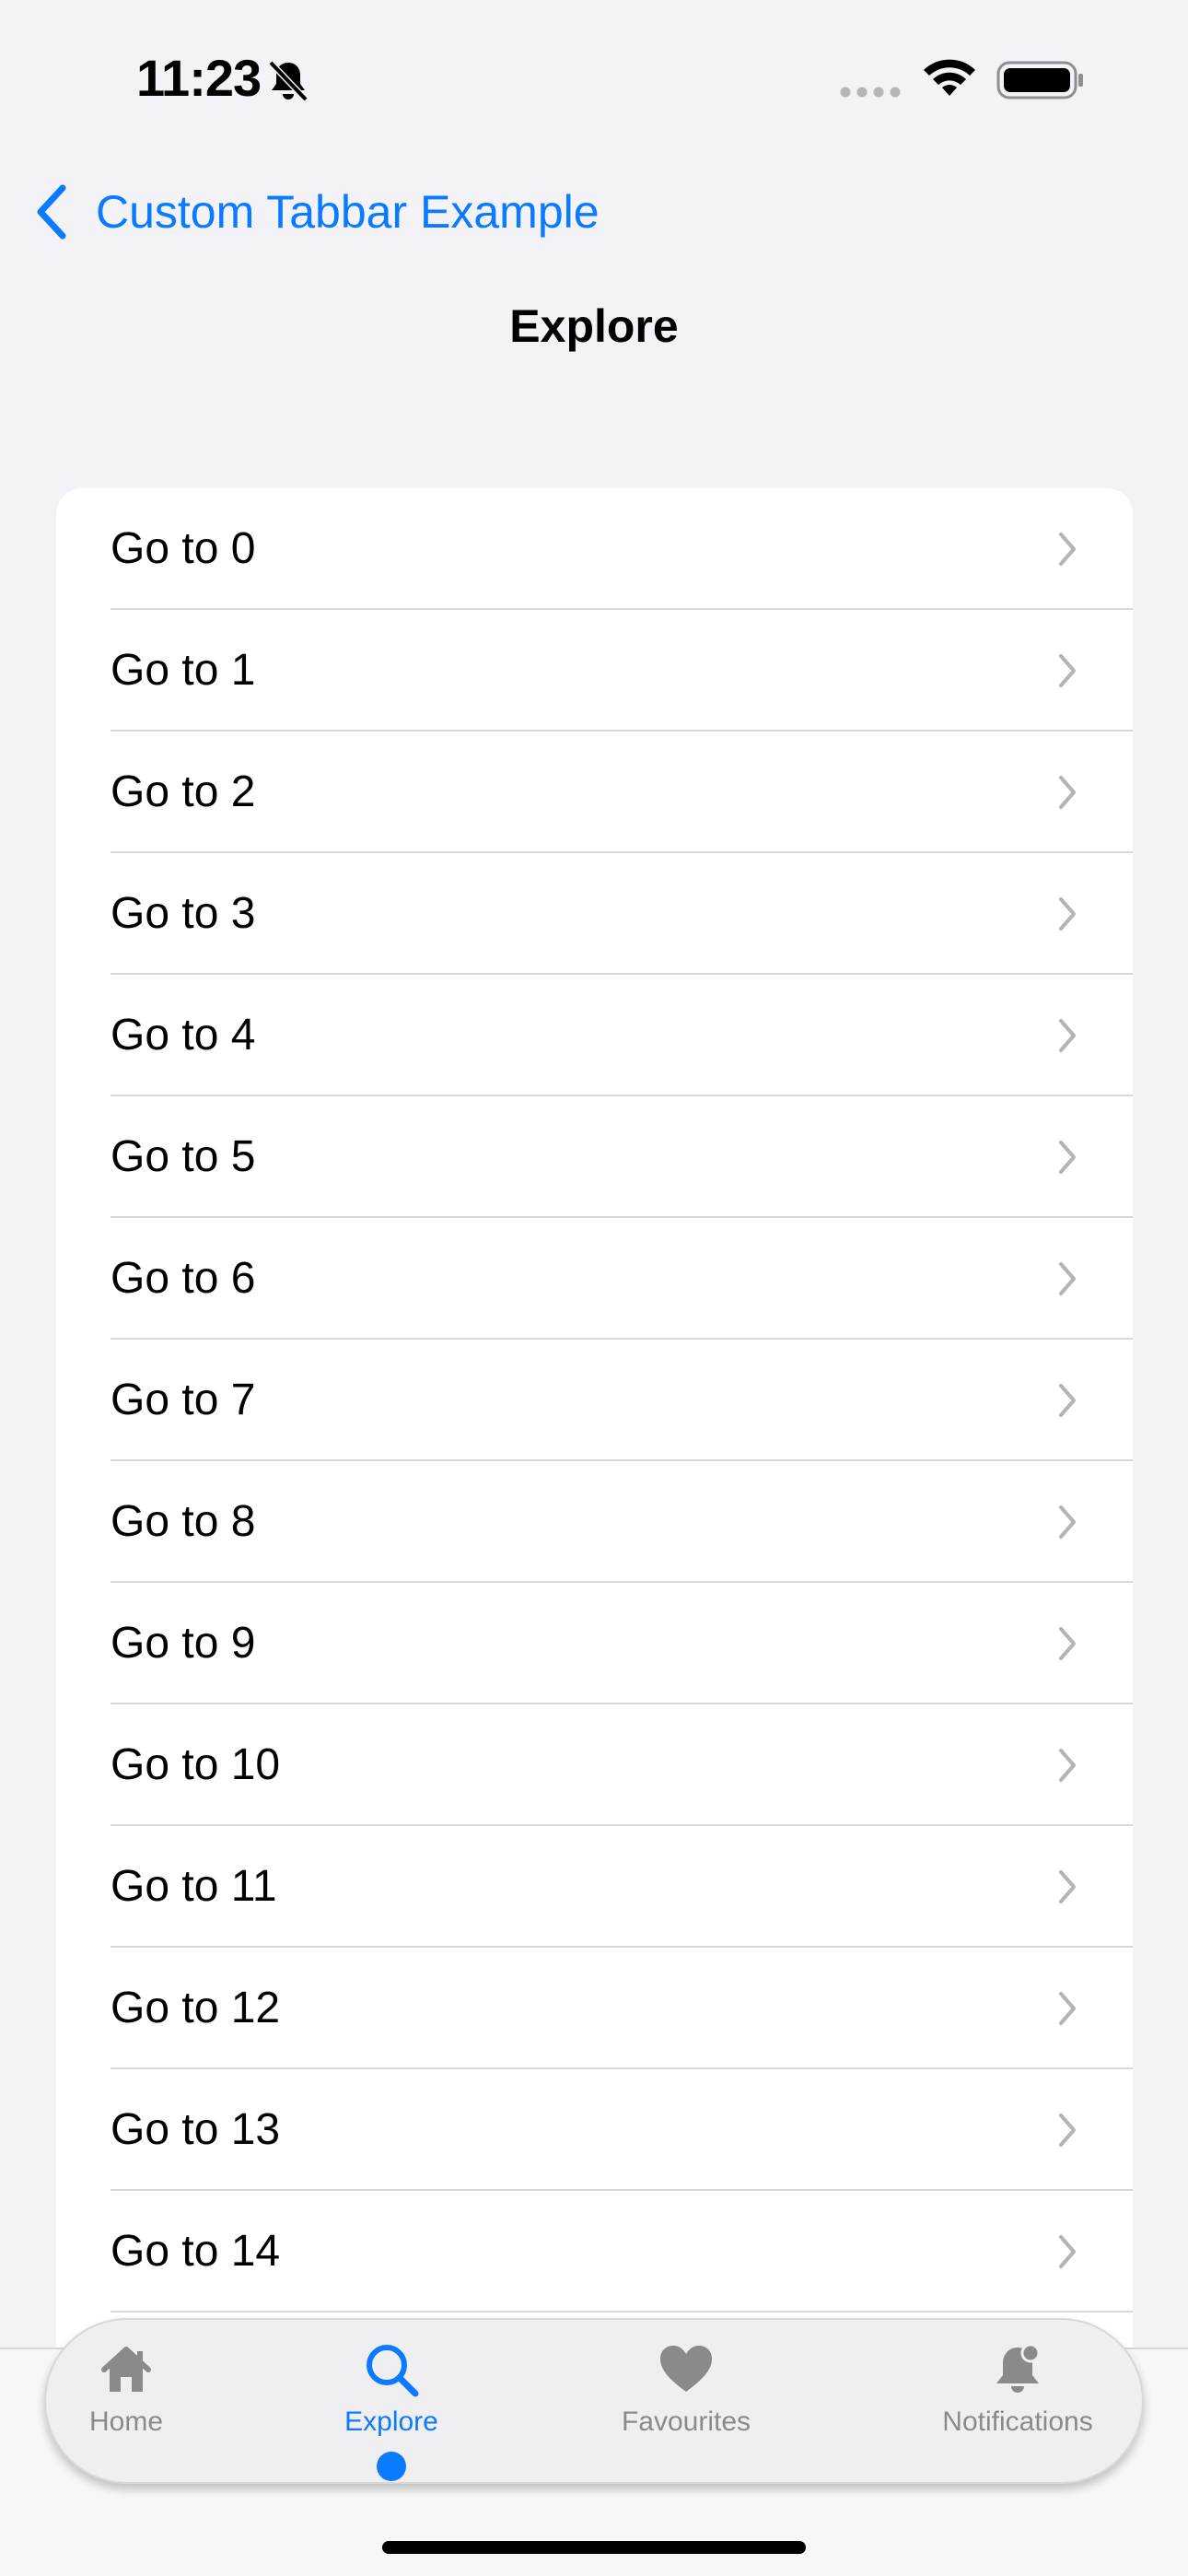  Describe the element at coordinates (594, 914) in the screenshot. I see `list-item: Go to 3` at that location.